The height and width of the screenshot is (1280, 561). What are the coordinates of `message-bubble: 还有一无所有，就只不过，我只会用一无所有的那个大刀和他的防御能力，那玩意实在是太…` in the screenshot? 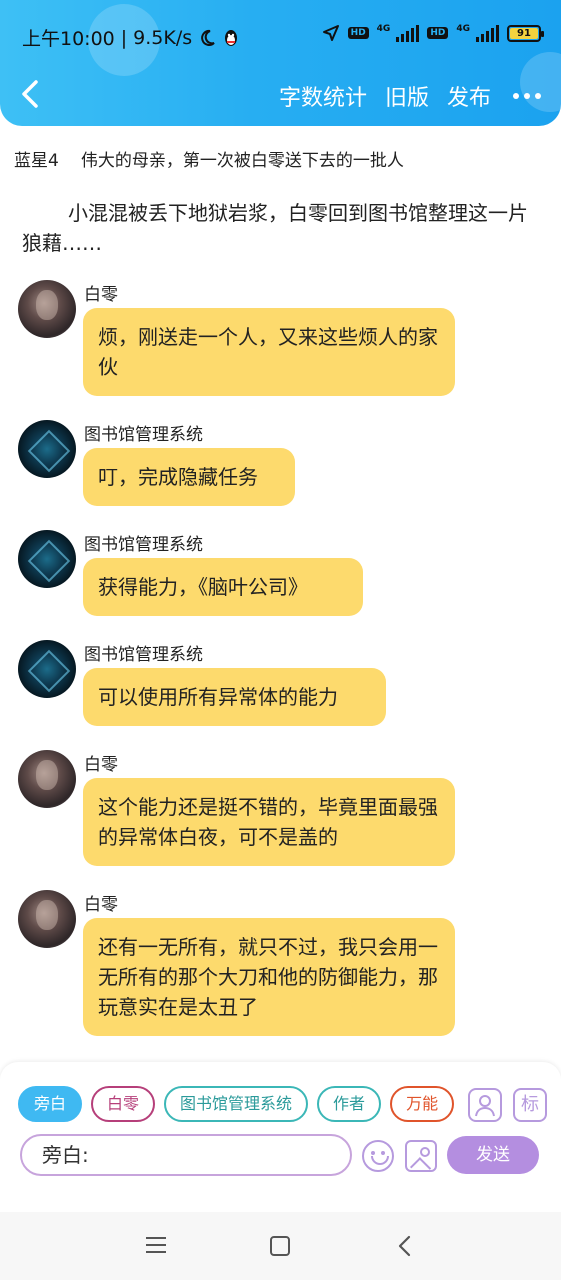 It's located at (269, 977).